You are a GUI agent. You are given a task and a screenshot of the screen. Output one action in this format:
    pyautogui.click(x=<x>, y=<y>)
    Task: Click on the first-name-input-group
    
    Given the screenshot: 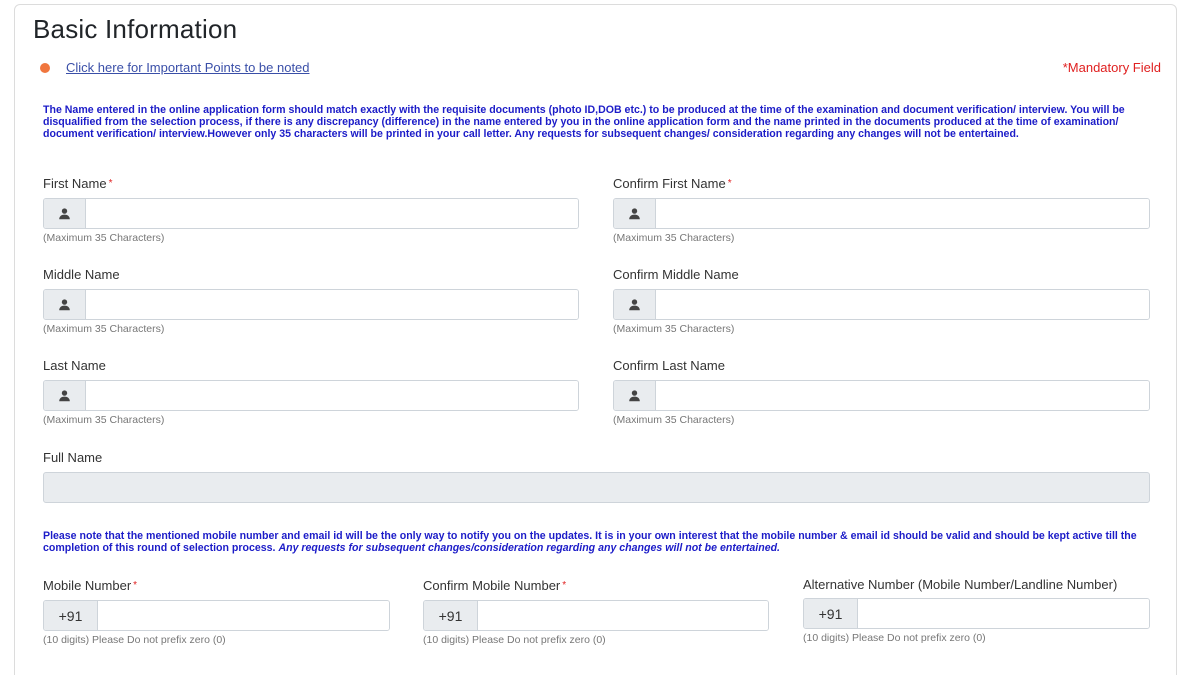 What is the action you would take?
    pyautogui.click(x=311, y=213)
    